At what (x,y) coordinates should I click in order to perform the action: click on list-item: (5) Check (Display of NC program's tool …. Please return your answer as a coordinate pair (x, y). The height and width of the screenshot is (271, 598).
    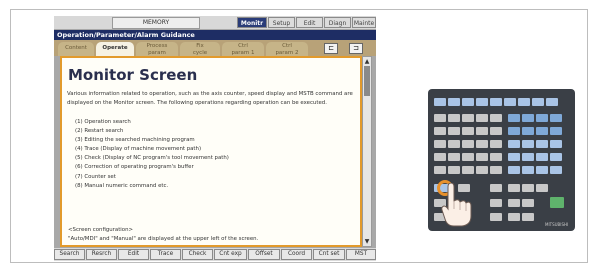
    Looking at the image, I should click on (152, 158).